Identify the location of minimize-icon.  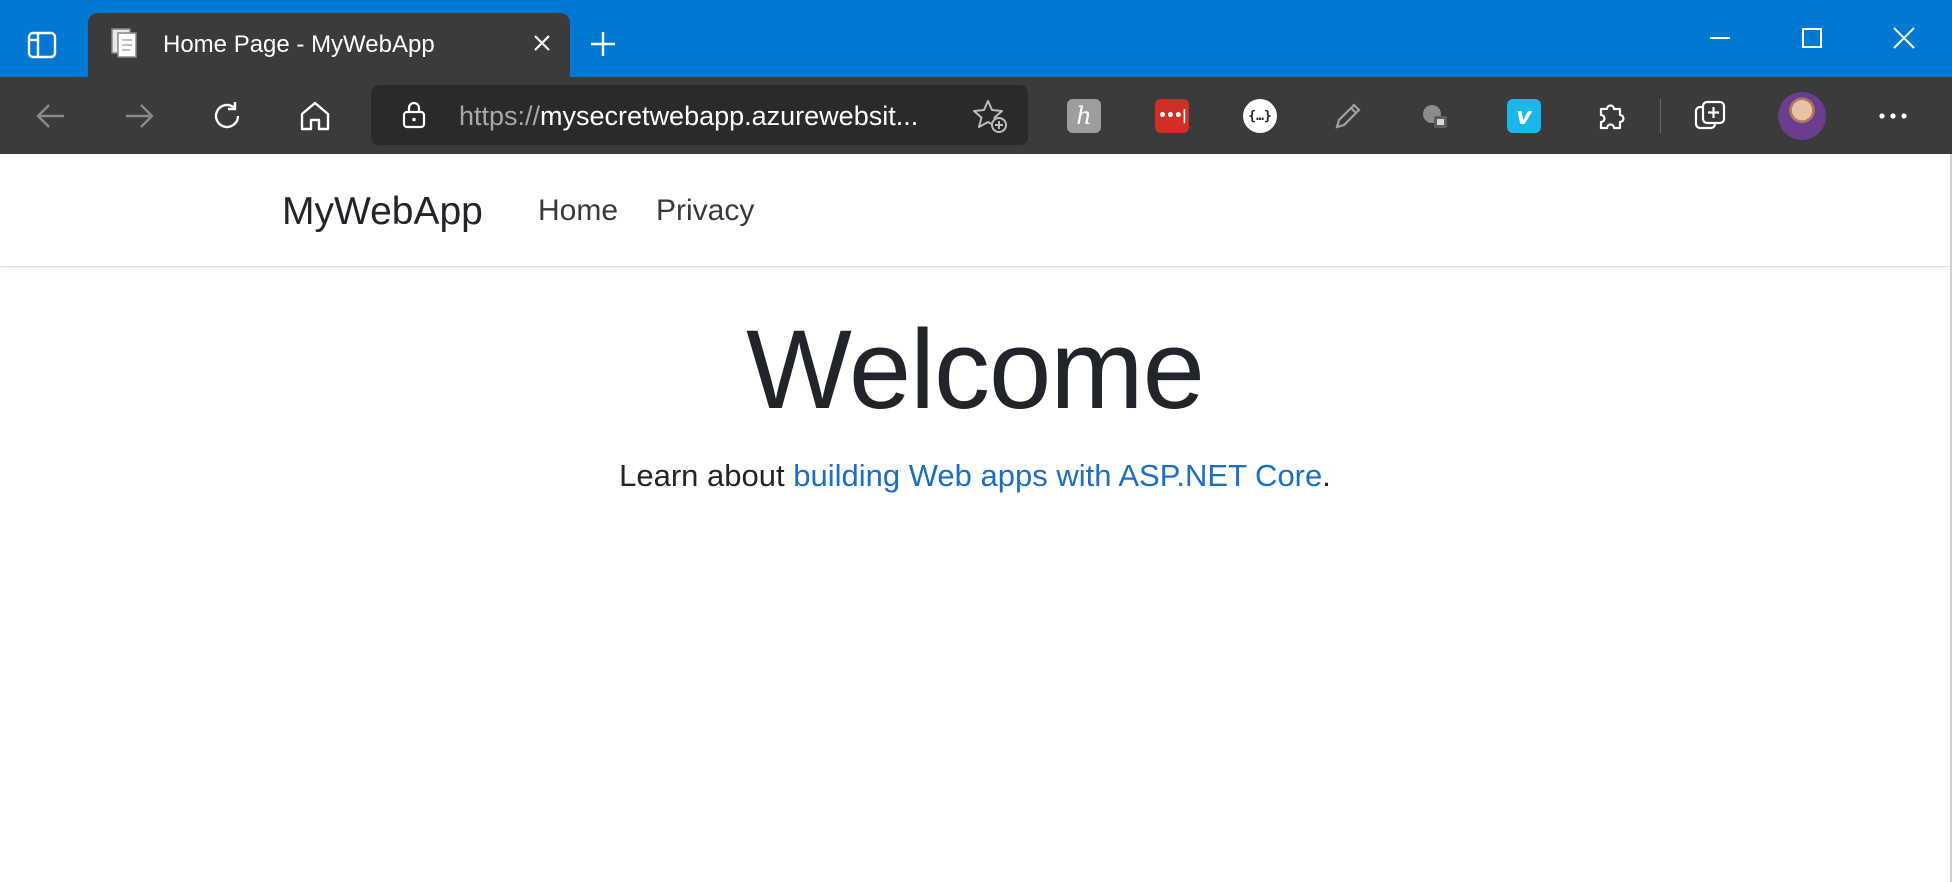
(1720, 38).